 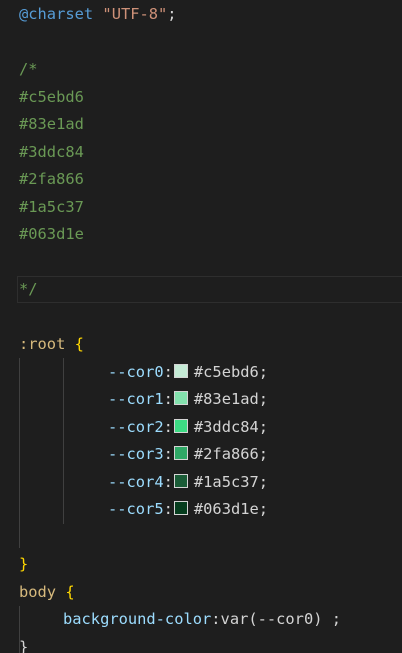 What do you see at coordinates (38, 592) in the screenshot?
I see `body-selector: body` at bounding box center [38, 592].